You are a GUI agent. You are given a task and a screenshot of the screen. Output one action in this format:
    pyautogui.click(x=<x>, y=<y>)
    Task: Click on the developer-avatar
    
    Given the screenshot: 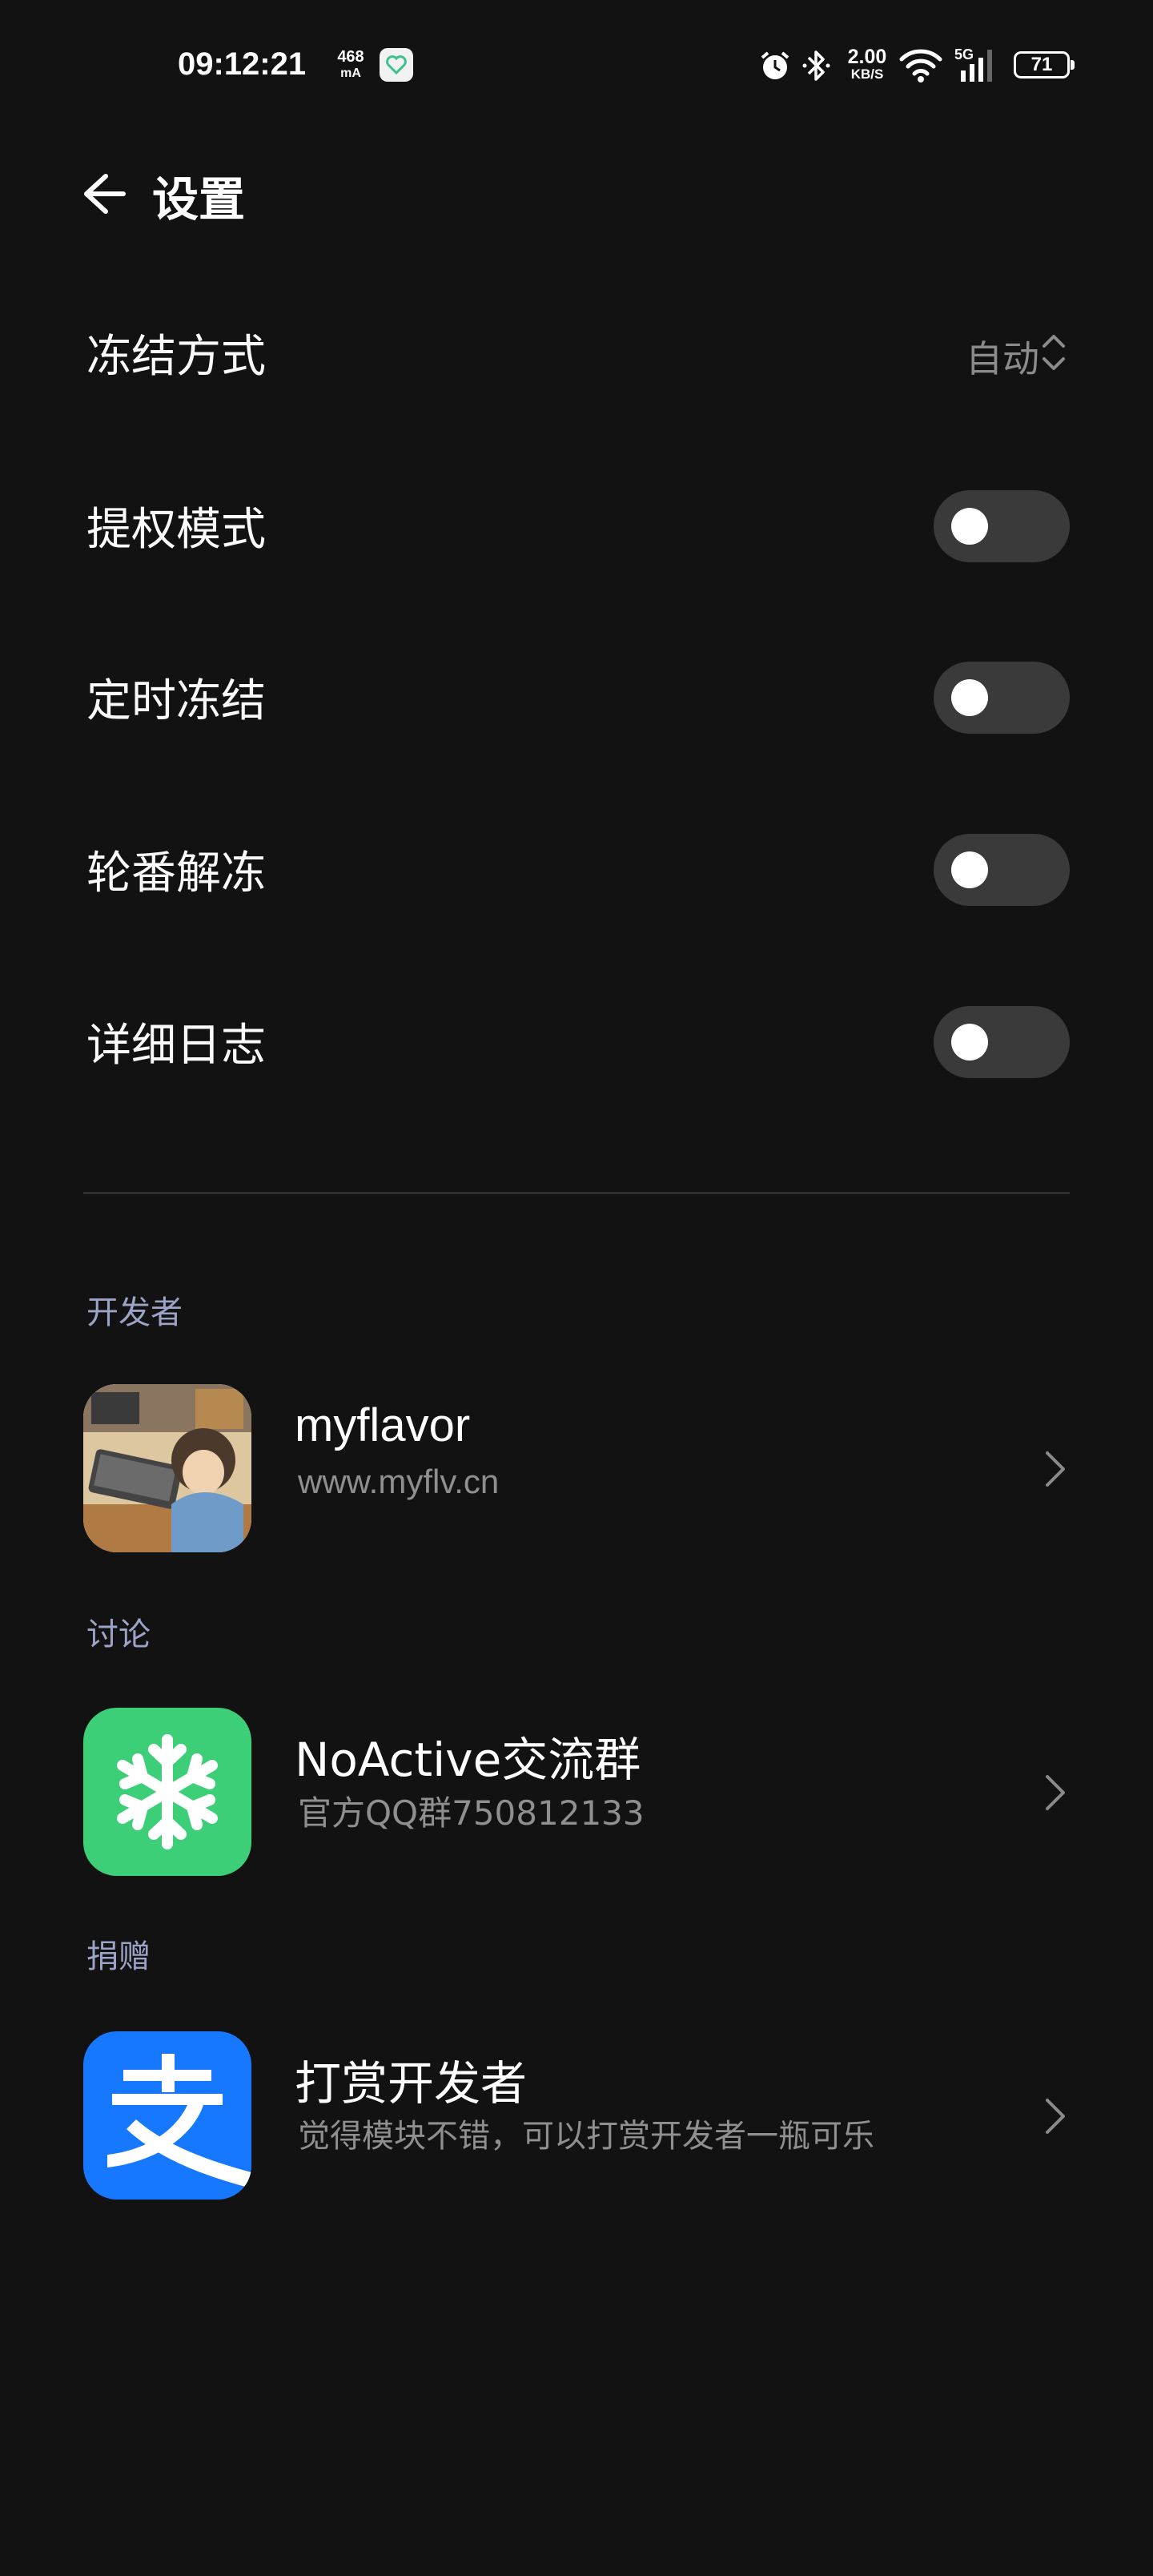 What is the action you would take?
    pyautogui.click(x=167, y=1468)
    